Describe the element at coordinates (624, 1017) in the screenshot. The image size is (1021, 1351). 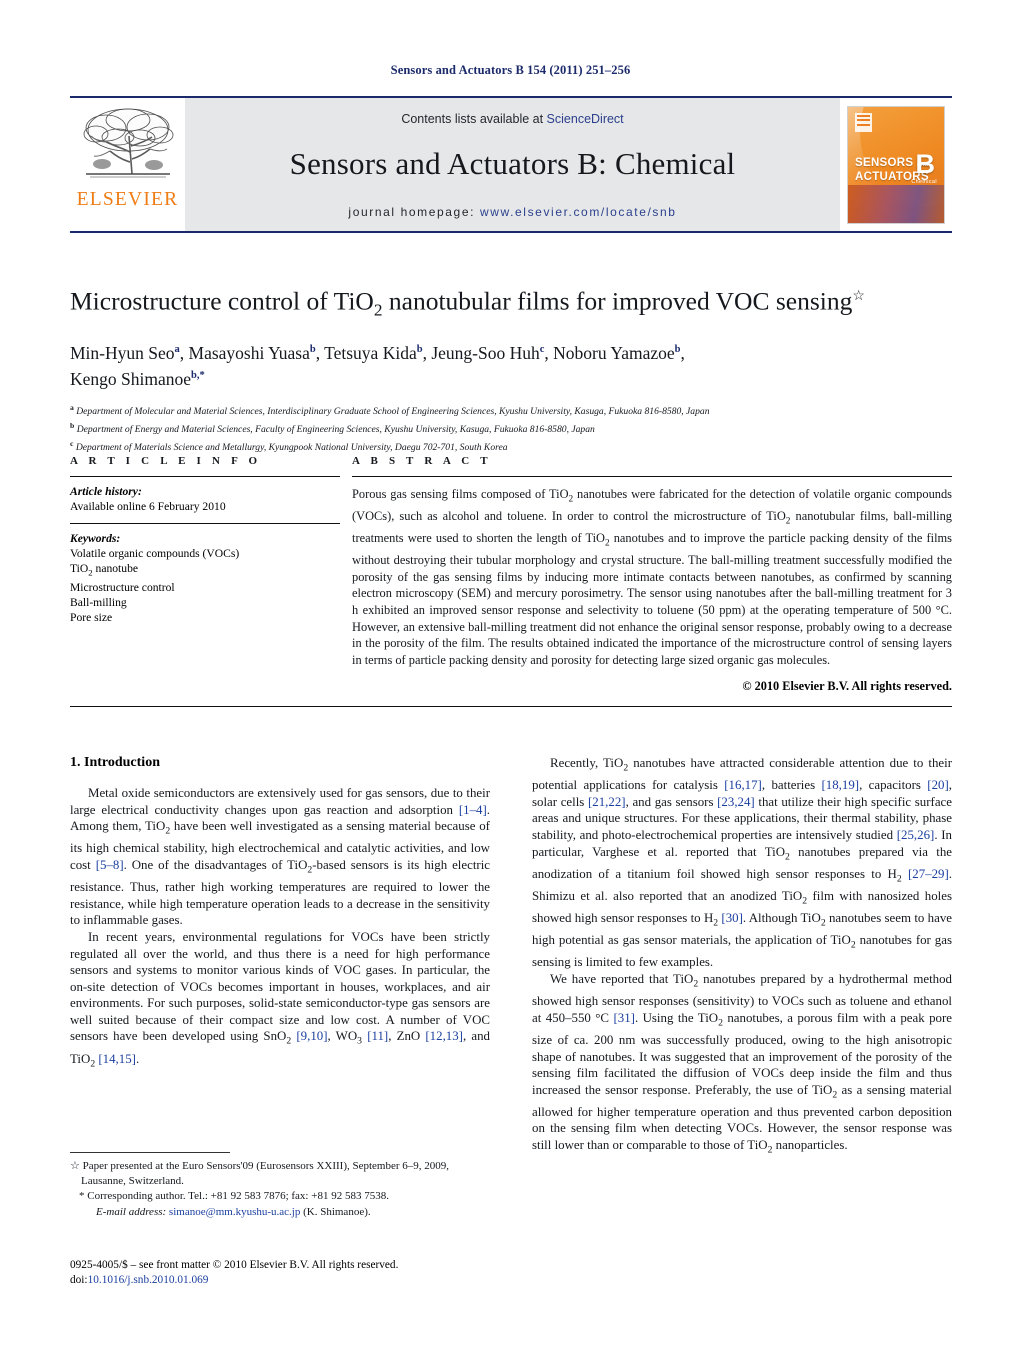
I see `citation-link: [31]` at that location.